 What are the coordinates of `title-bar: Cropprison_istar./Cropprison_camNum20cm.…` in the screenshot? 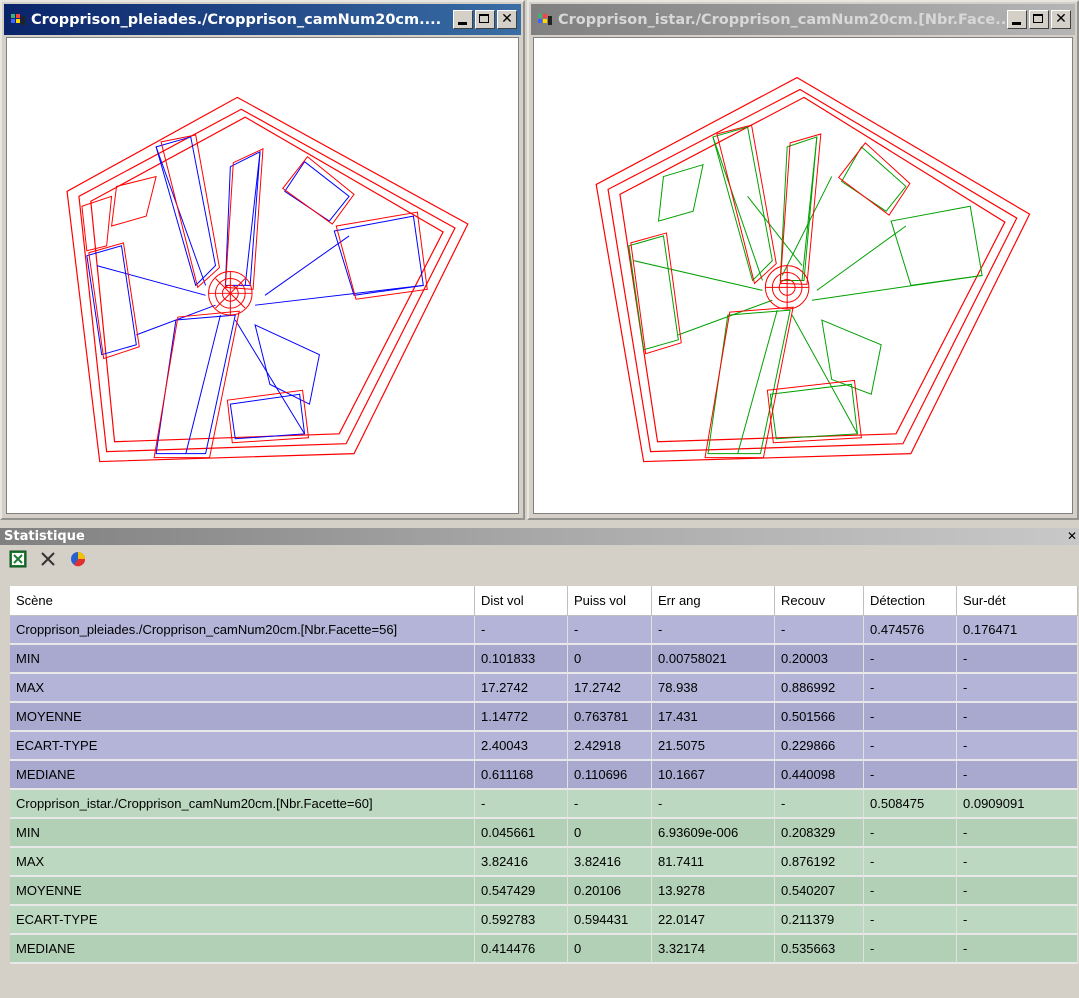 It's located at (803, 19).